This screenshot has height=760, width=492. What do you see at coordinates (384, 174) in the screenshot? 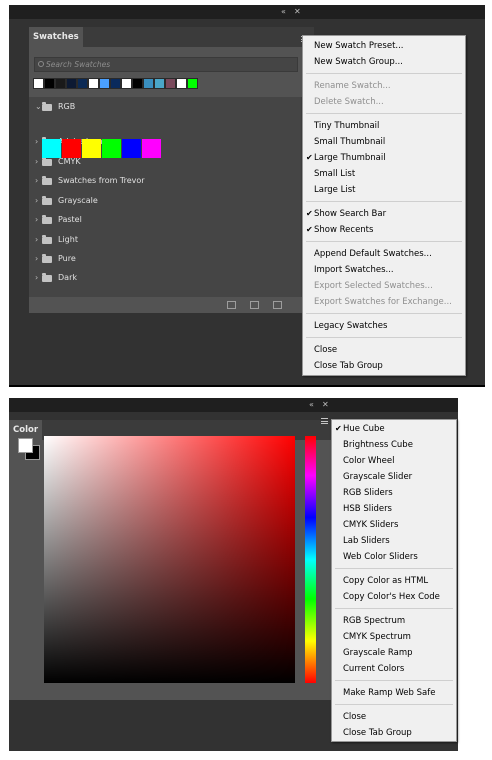
I see `menu-item: Small List` at bounding box center [384, 174].